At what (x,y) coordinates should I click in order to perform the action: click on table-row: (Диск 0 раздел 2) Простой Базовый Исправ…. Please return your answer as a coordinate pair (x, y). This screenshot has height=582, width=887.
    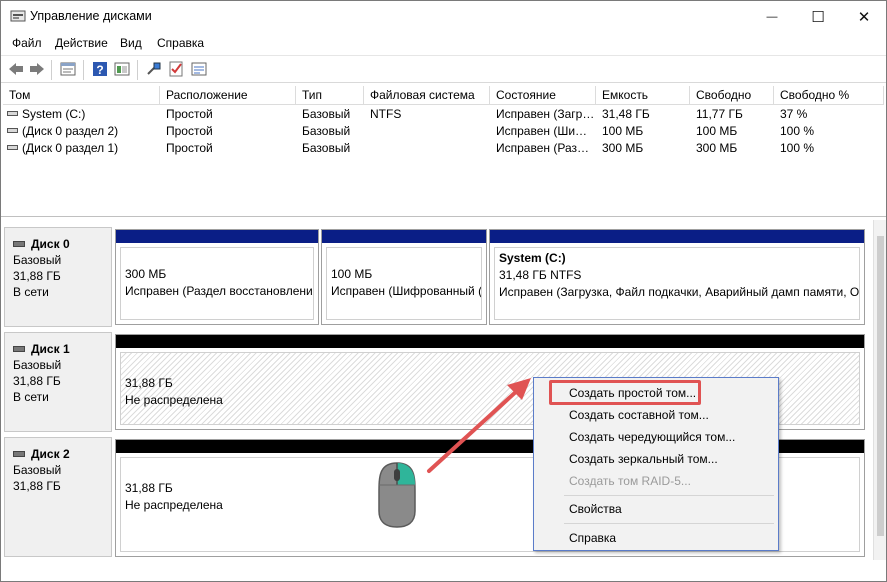
    Looking at the image, I should click on (443, 131).